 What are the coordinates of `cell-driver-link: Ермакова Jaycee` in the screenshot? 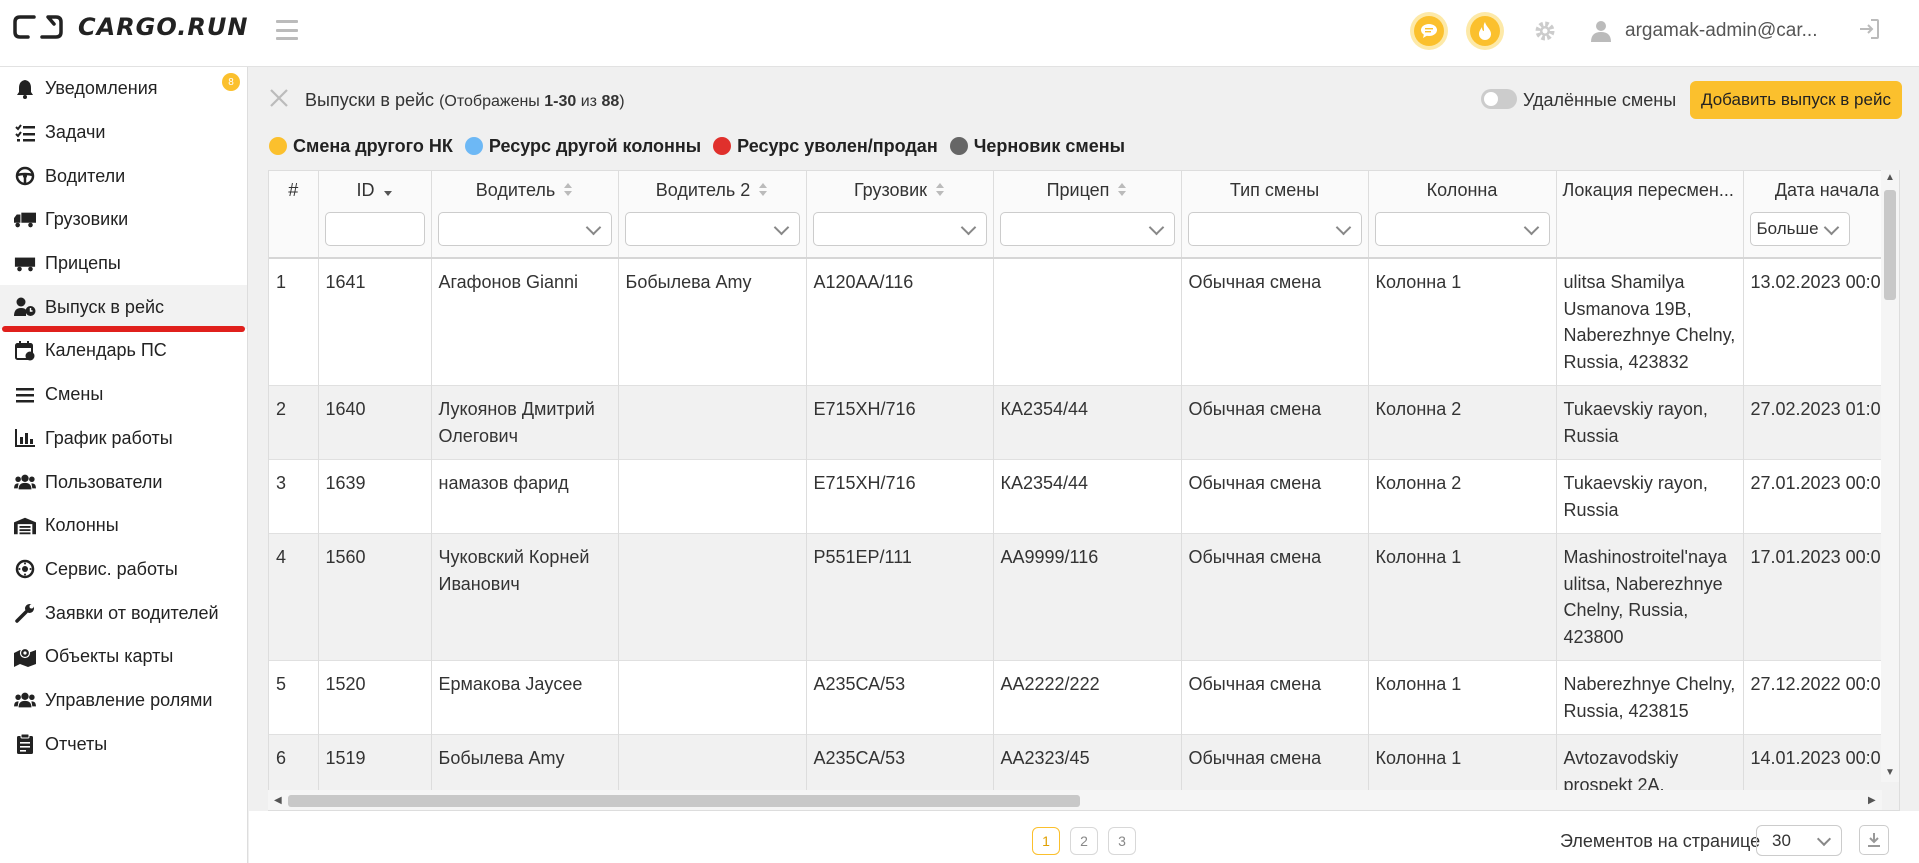 It's located at (525, 697).